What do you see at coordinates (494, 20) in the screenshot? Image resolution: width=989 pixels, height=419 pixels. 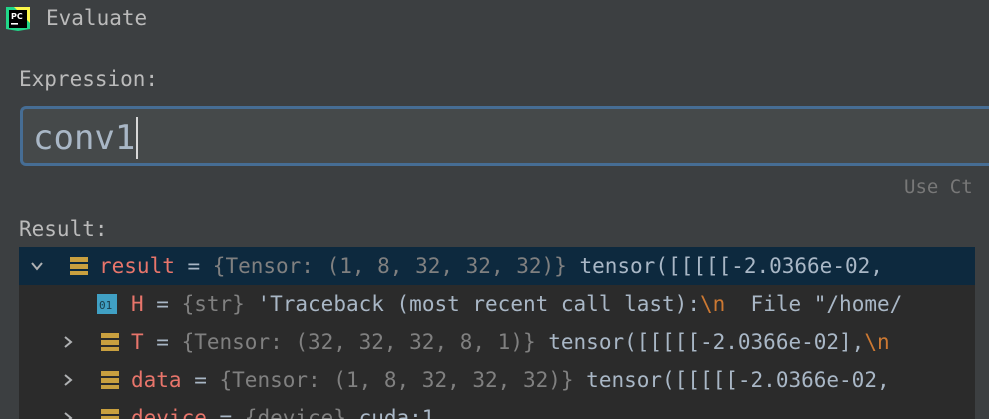 I see `title-bar: PC Evaluate` at bounding box center [494, 20].